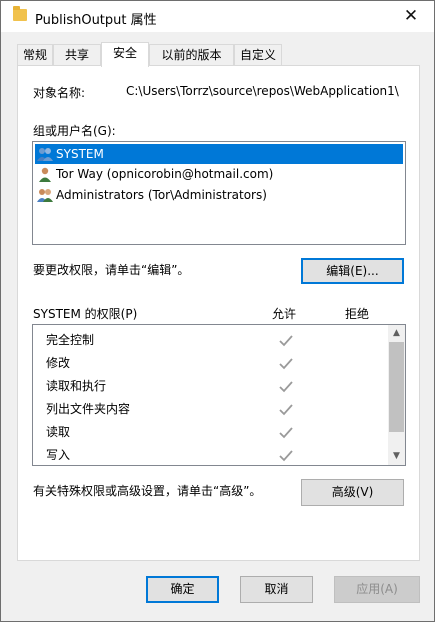 This screenshot has height=622, width=435. What do you see at coordinates (20, 13) in the screenshot?
I see `folder-icon` at bounding box center [20, 13].